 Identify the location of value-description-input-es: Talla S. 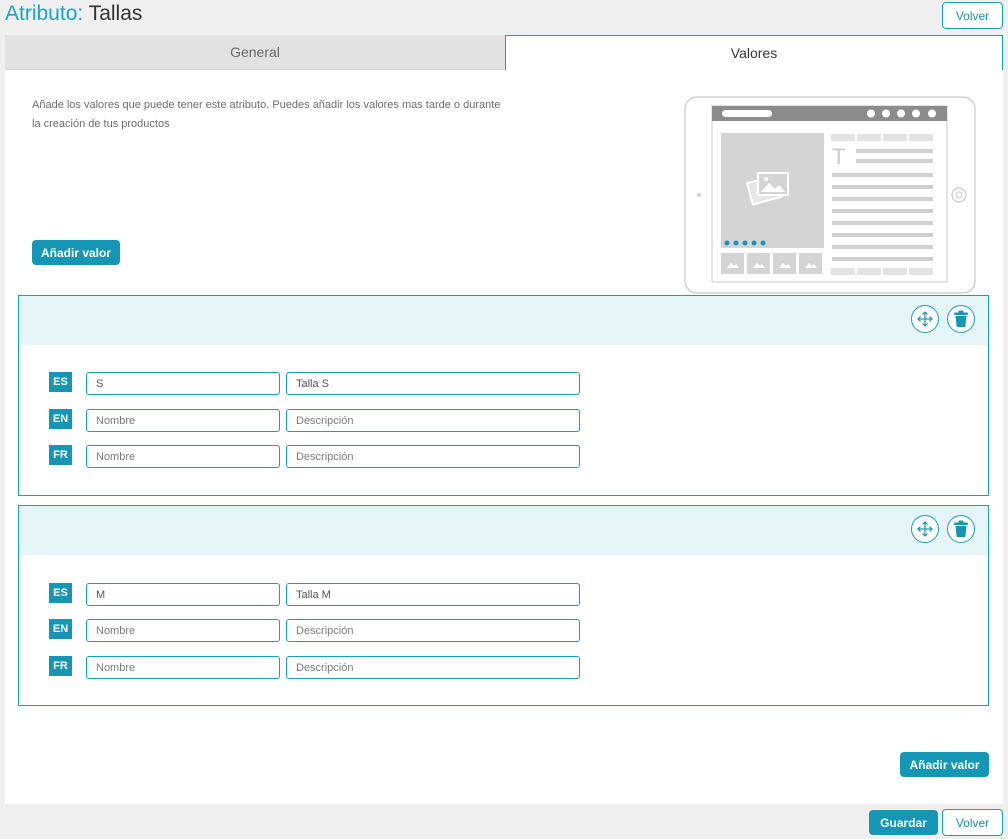
(433, 383).